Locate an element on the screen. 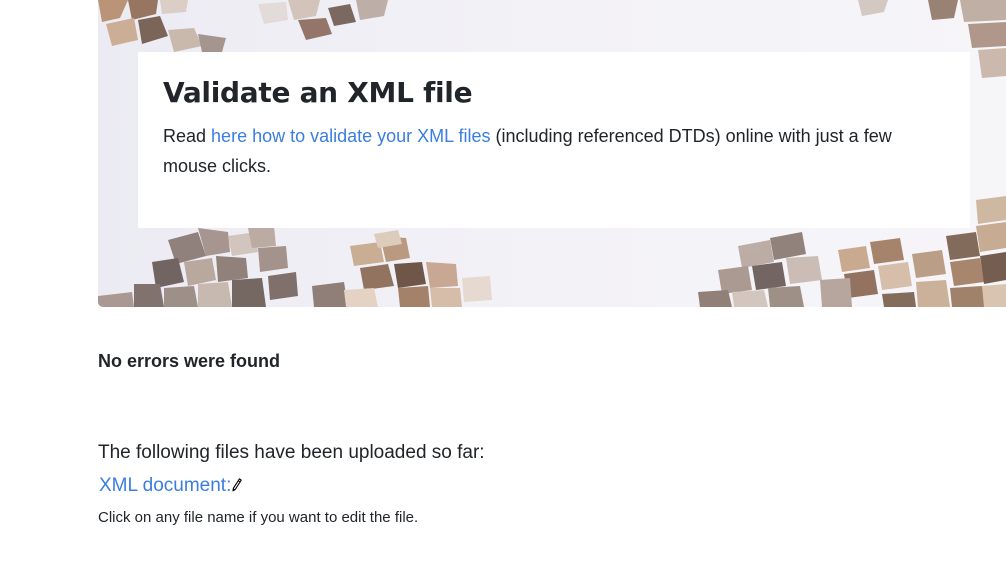  file-list-item: XML document: is located at coordinates (171, 485).